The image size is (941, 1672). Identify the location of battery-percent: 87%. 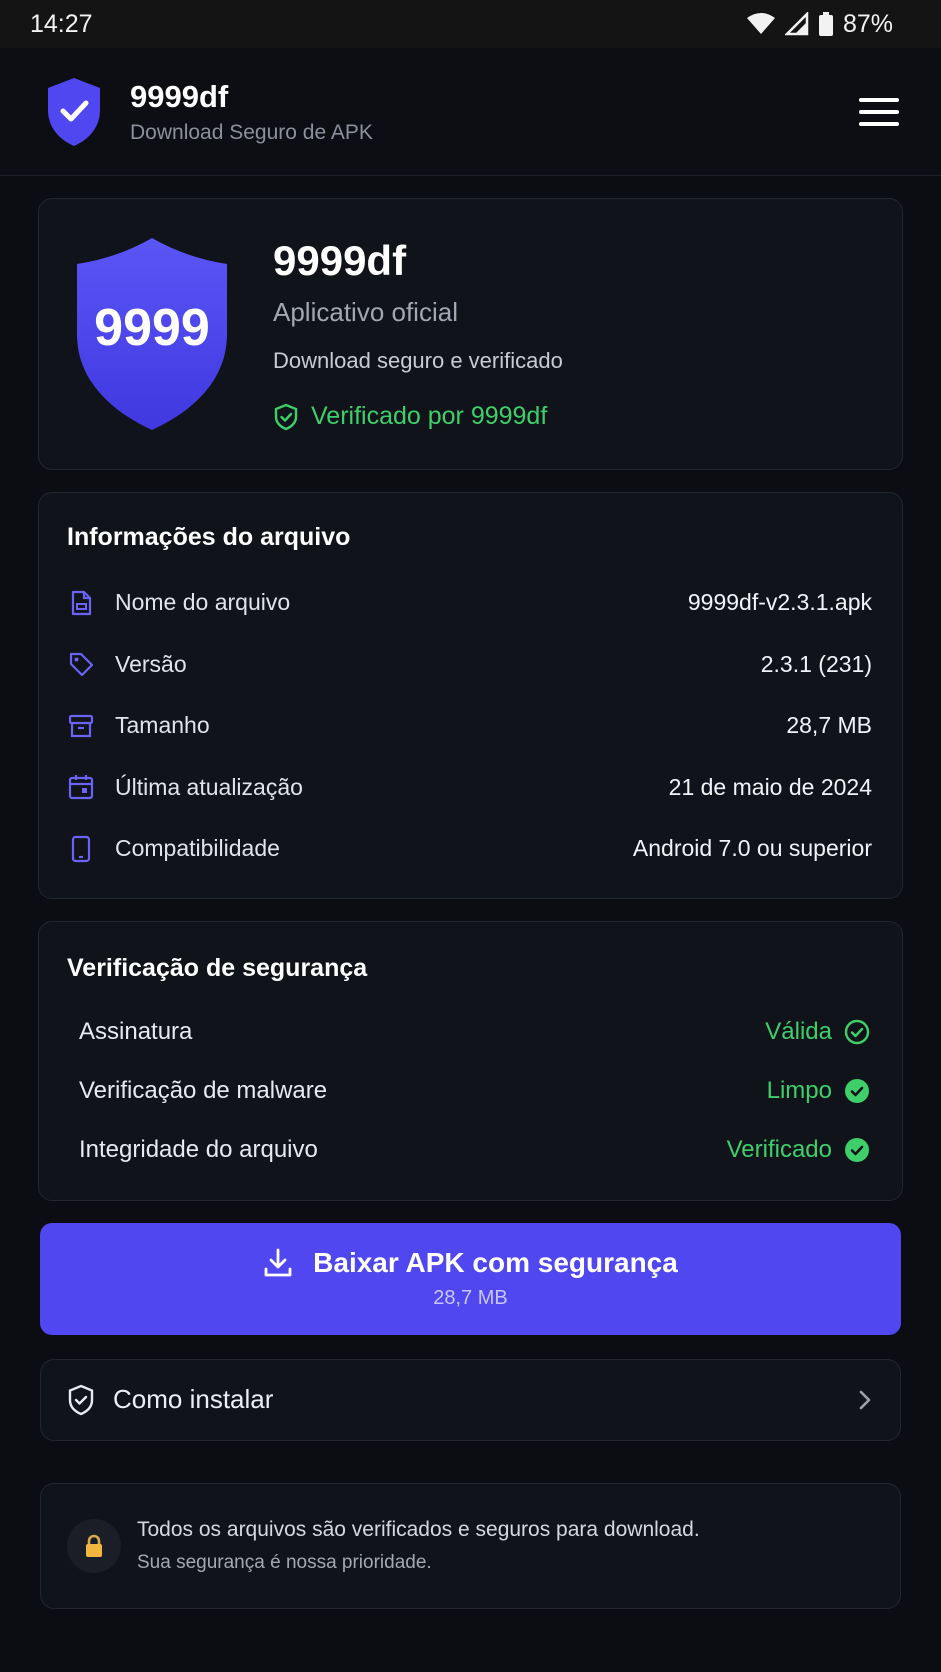
(867, 23).